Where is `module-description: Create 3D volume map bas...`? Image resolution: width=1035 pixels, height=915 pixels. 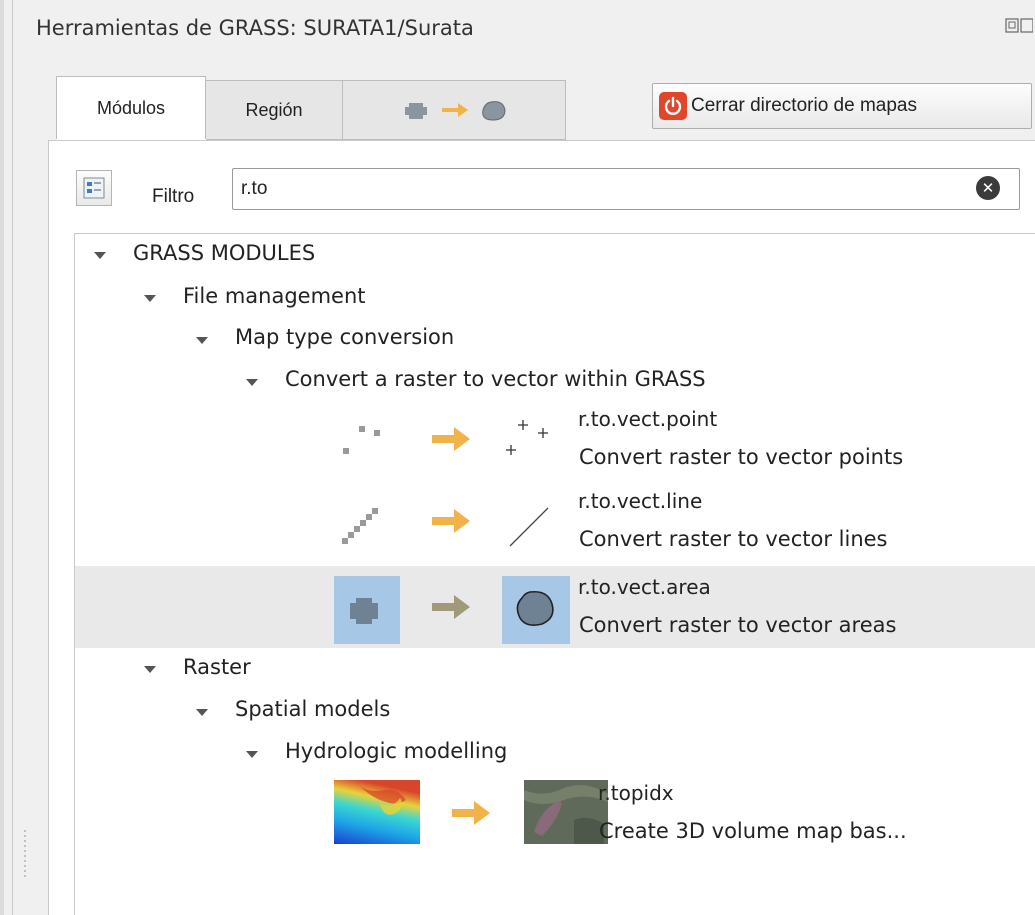 module-description: Create 3D volume map bas... is located at coordinates (753, 831).